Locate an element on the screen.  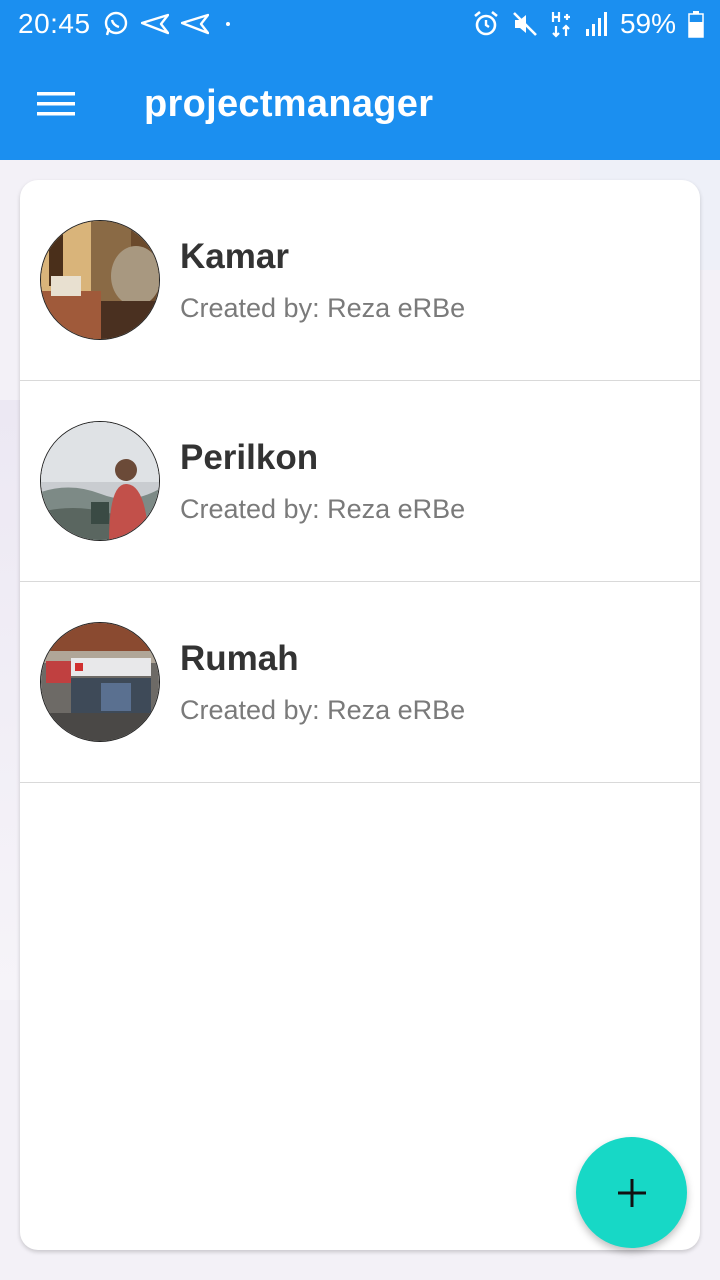
menu-button is located at coordinates (56, 104).